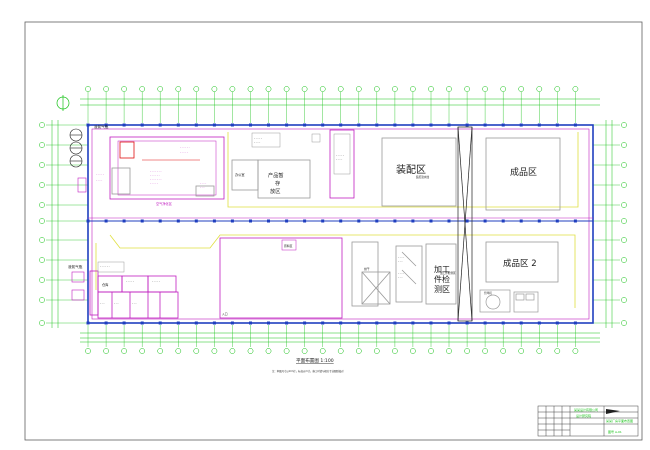 This screenshot has height=450, width=650. What do you see at coordinates (293, 164) in the screenshot?
I see `upper-middle-rooms` at bounding box center [293, 164].